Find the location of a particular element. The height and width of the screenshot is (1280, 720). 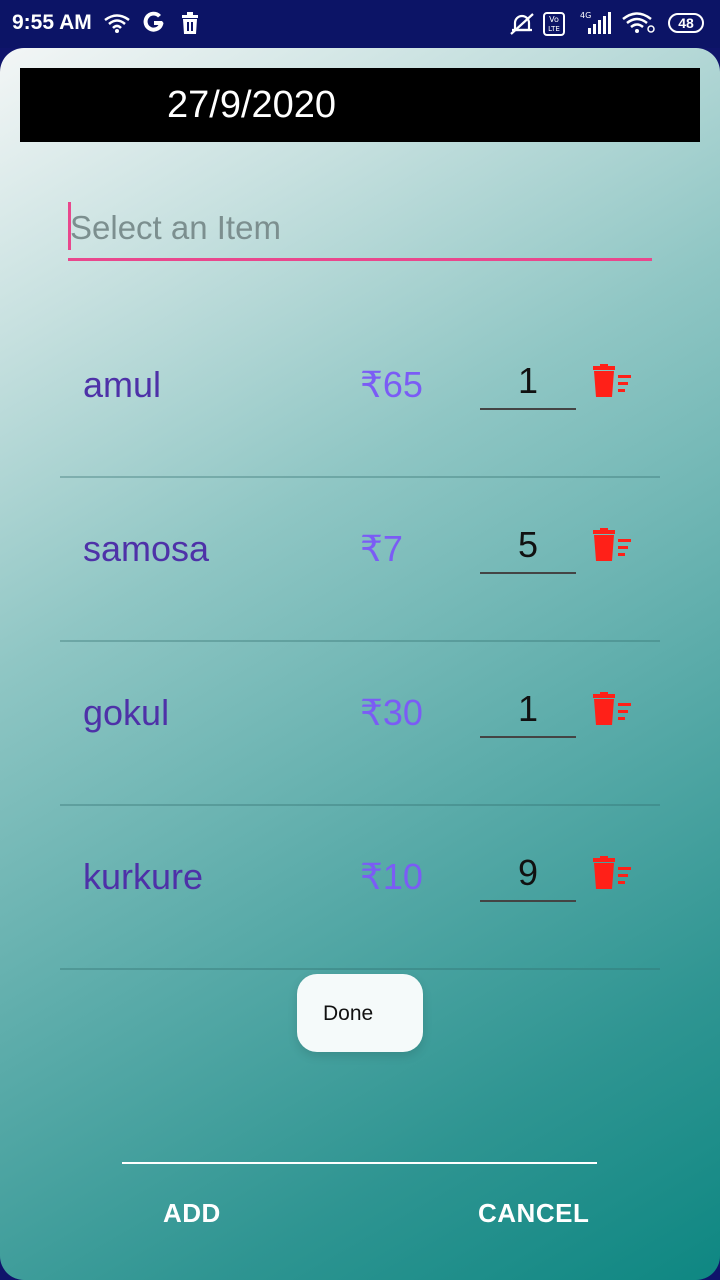

list-item: kurkure ₹10 9 is located at coordinates (360, 887).